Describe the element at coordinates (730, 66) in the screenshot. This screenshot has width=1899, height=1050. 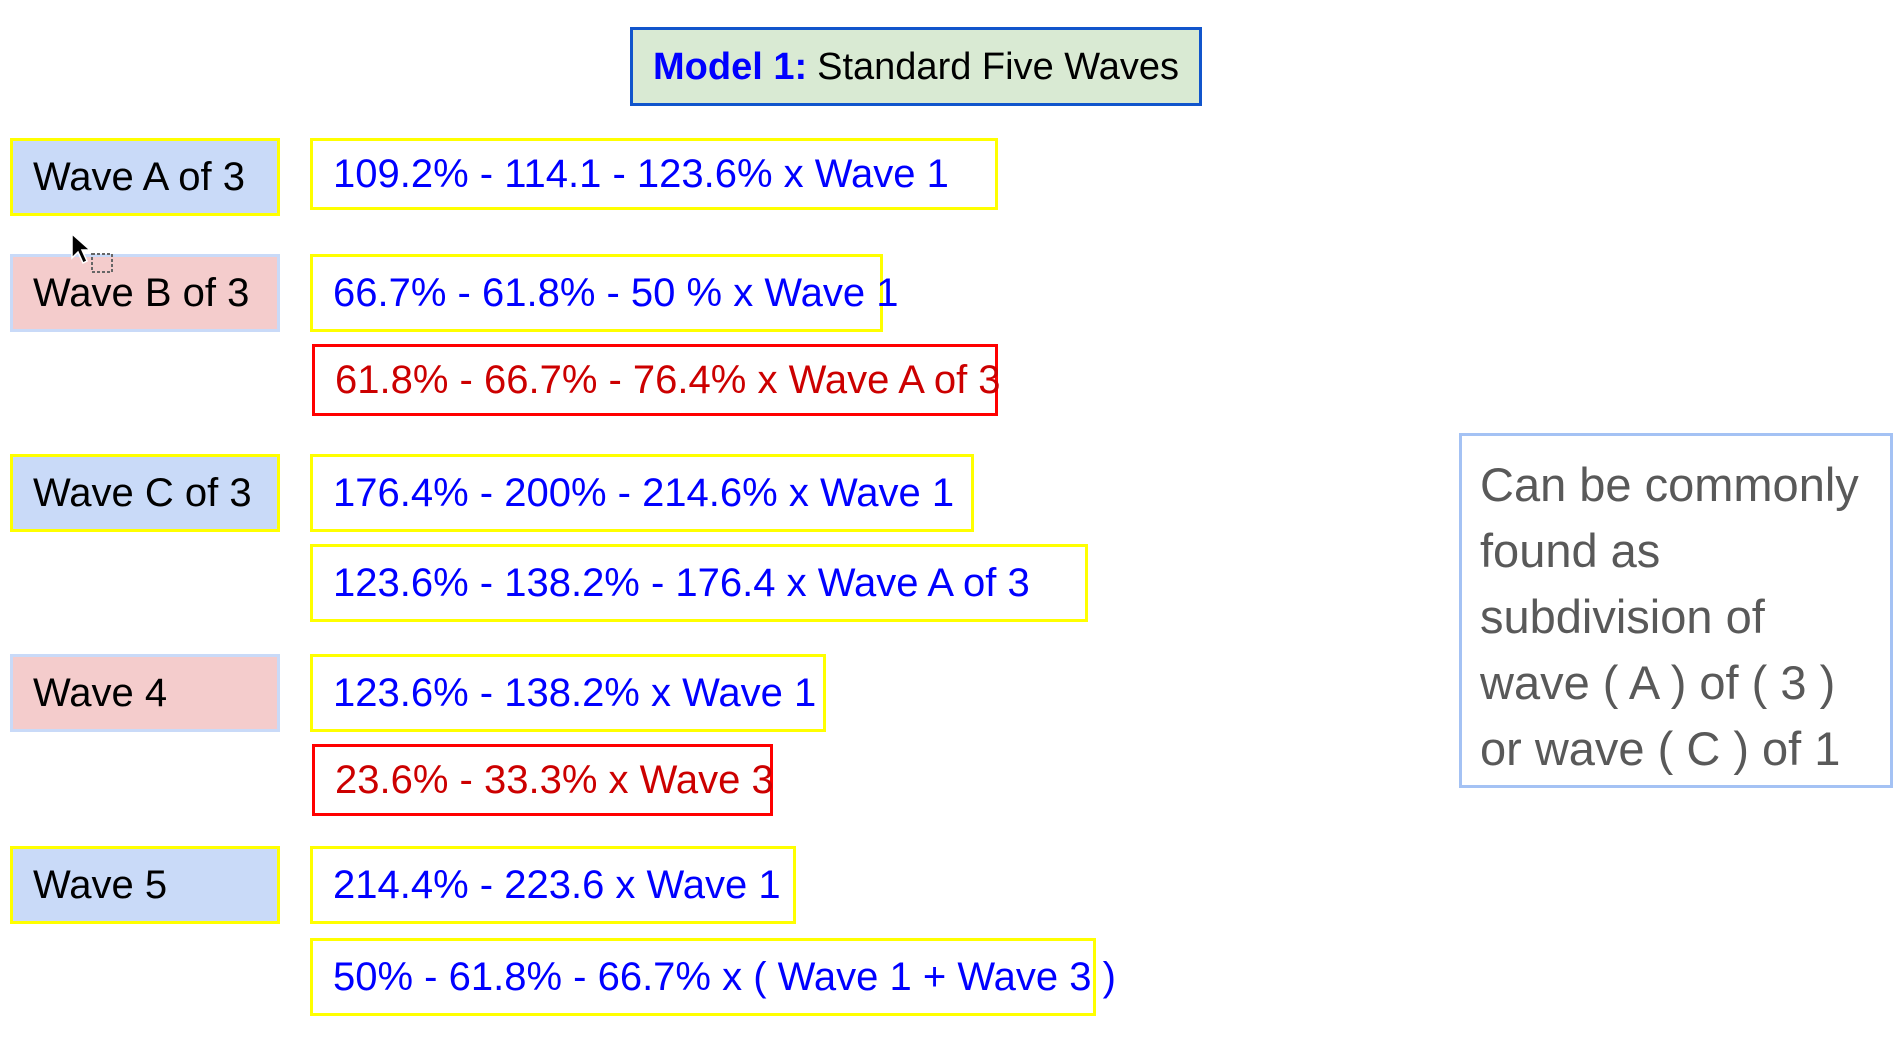
I see `title-prefix: Model 1:` at that location.